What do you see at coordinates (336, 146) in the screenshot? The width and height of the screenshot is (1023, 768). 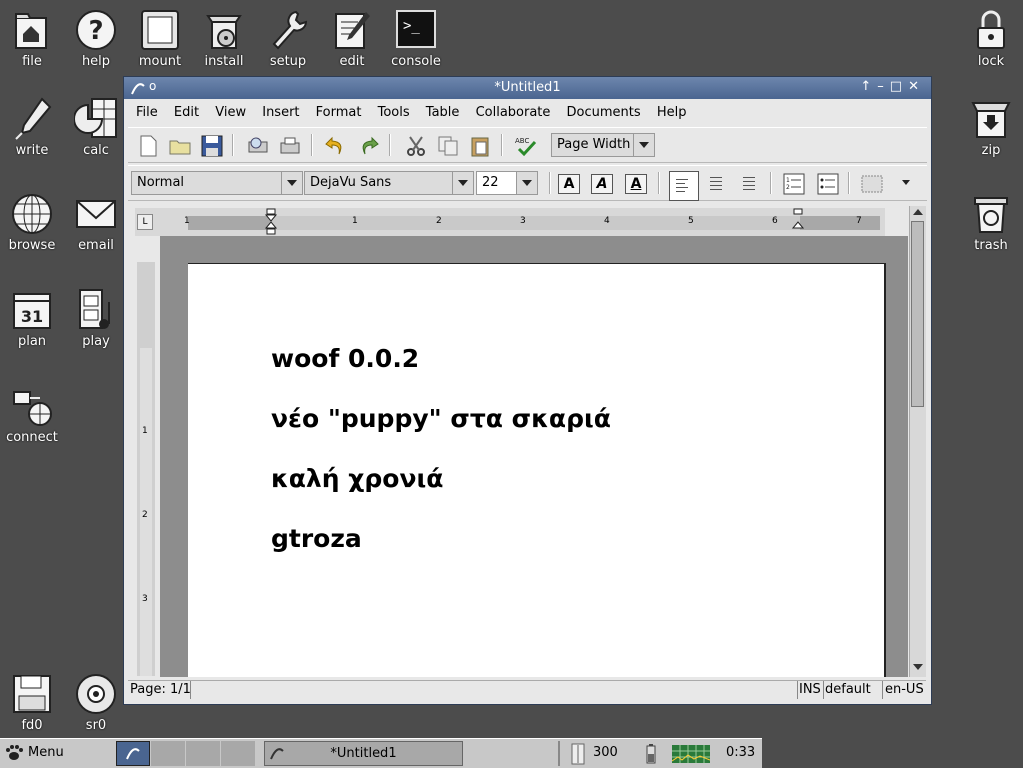 I see `undo-icon` at bounding box center [336, 146].